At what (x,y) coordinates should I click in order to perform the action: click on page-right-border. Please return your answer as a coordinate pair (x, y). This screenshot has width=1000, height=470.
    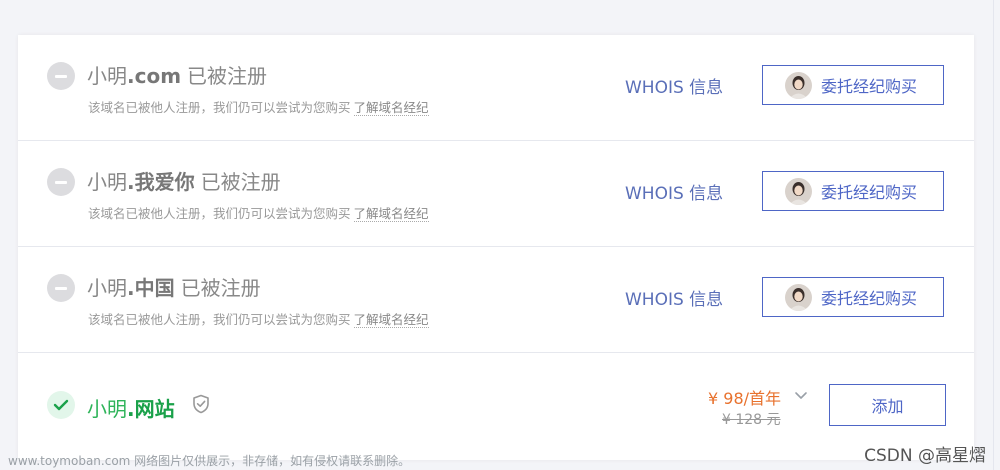
    Looking at the image, I should click on (993, 235).